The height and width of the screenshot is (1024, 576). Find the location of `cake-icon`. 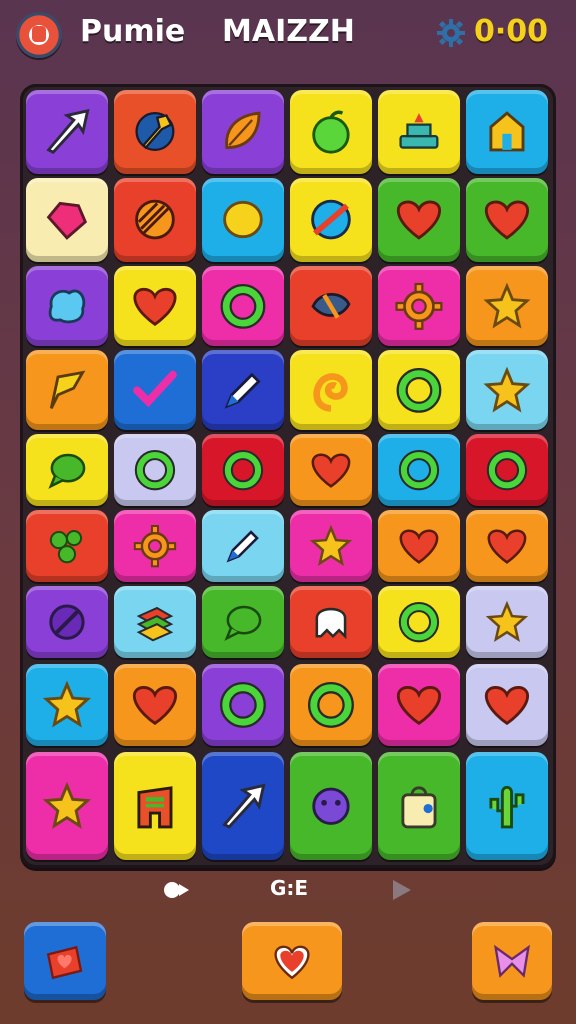

cake-icon is located at coordinates (419, 131).